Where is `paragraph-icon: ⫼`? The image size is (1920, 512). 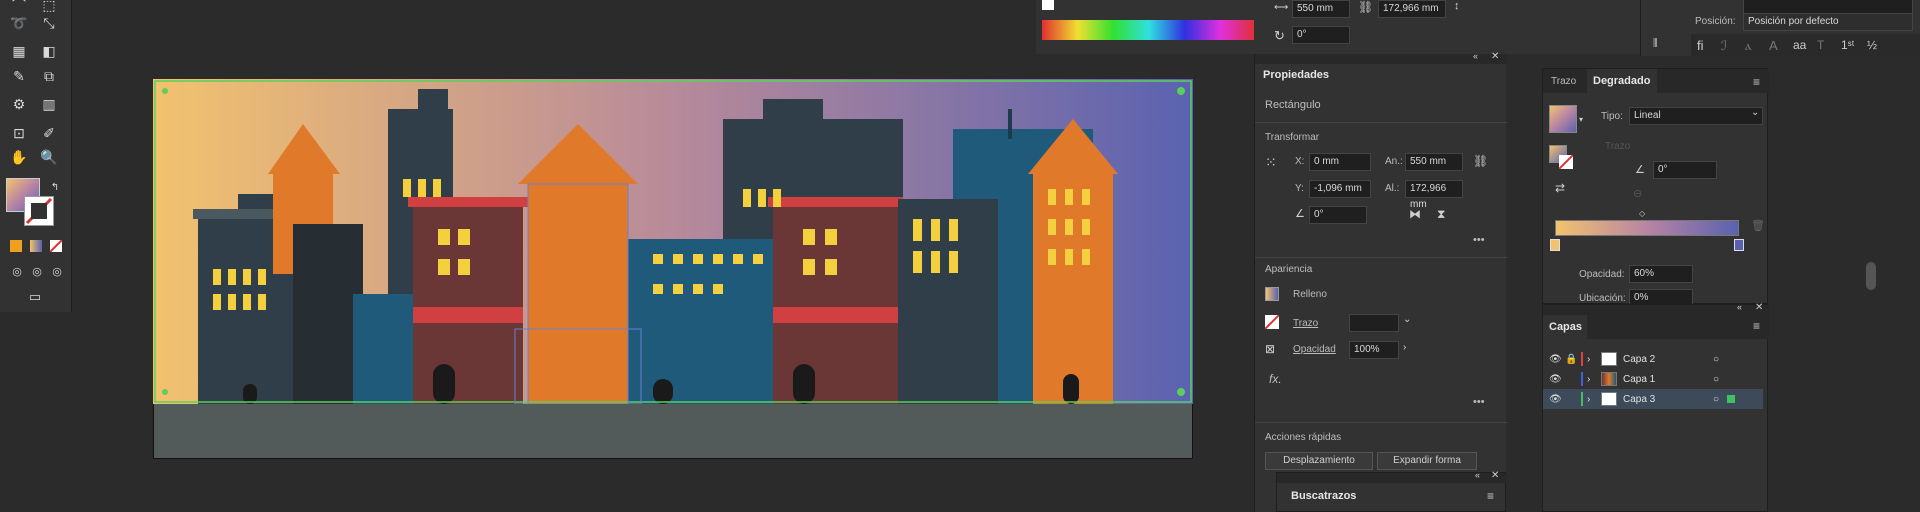
paragraph-icon: ⫼ is located at coordinates (1655, 43).